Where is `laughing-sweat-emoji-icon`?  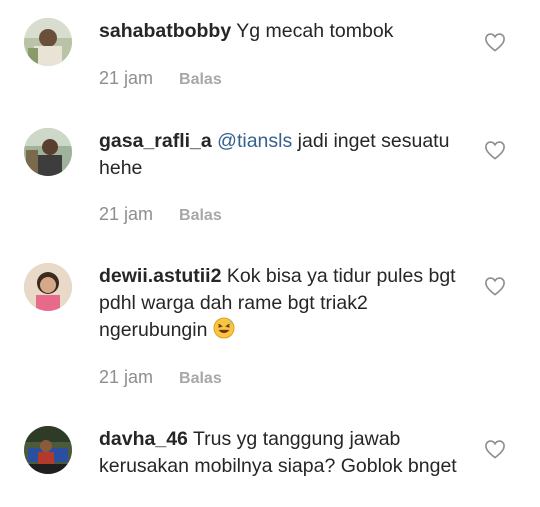
laughing-sweat-emoji-icon is located at coordinates (224, 328).